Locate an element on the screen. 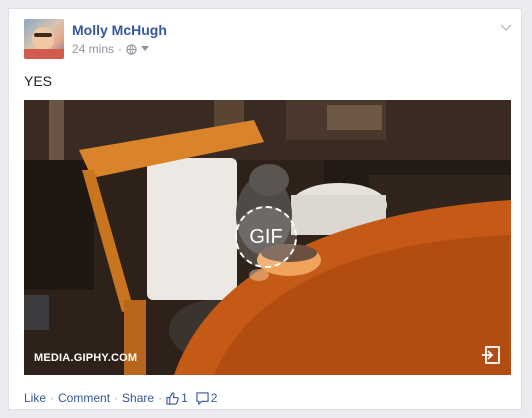 Image resolution: width=532 pixels, height=418 pixels. avatar-glasses is located at coordinates (43, 35).